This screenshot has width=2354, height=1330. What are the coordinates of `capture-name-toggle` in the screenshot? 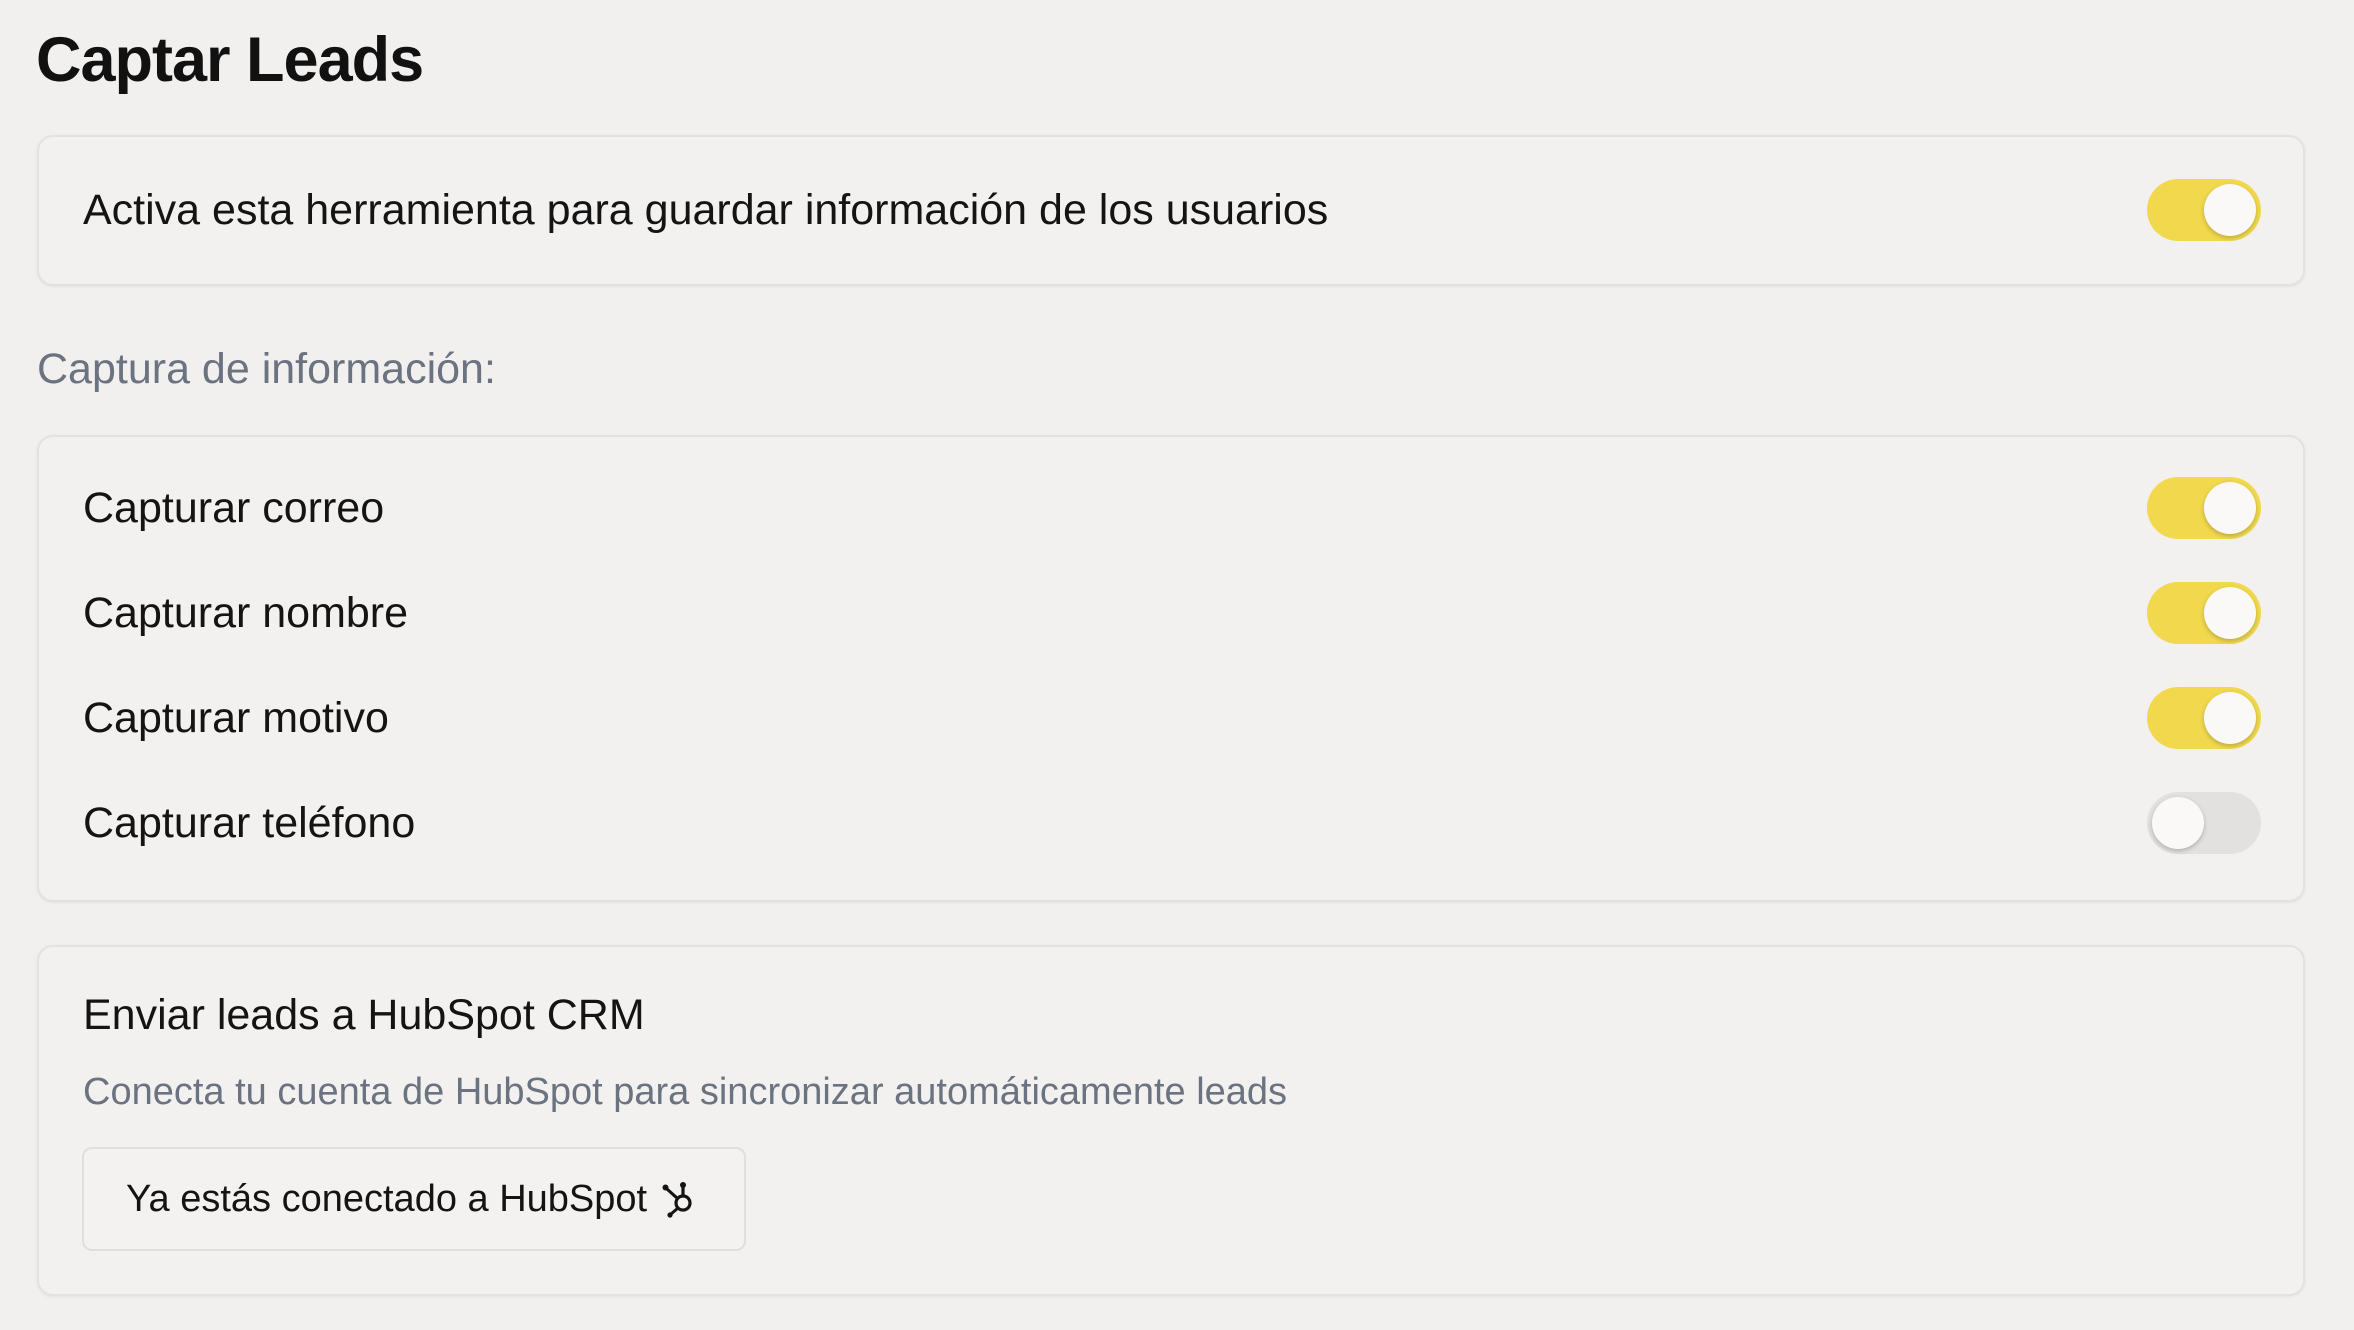 It's located at (2204, 613).